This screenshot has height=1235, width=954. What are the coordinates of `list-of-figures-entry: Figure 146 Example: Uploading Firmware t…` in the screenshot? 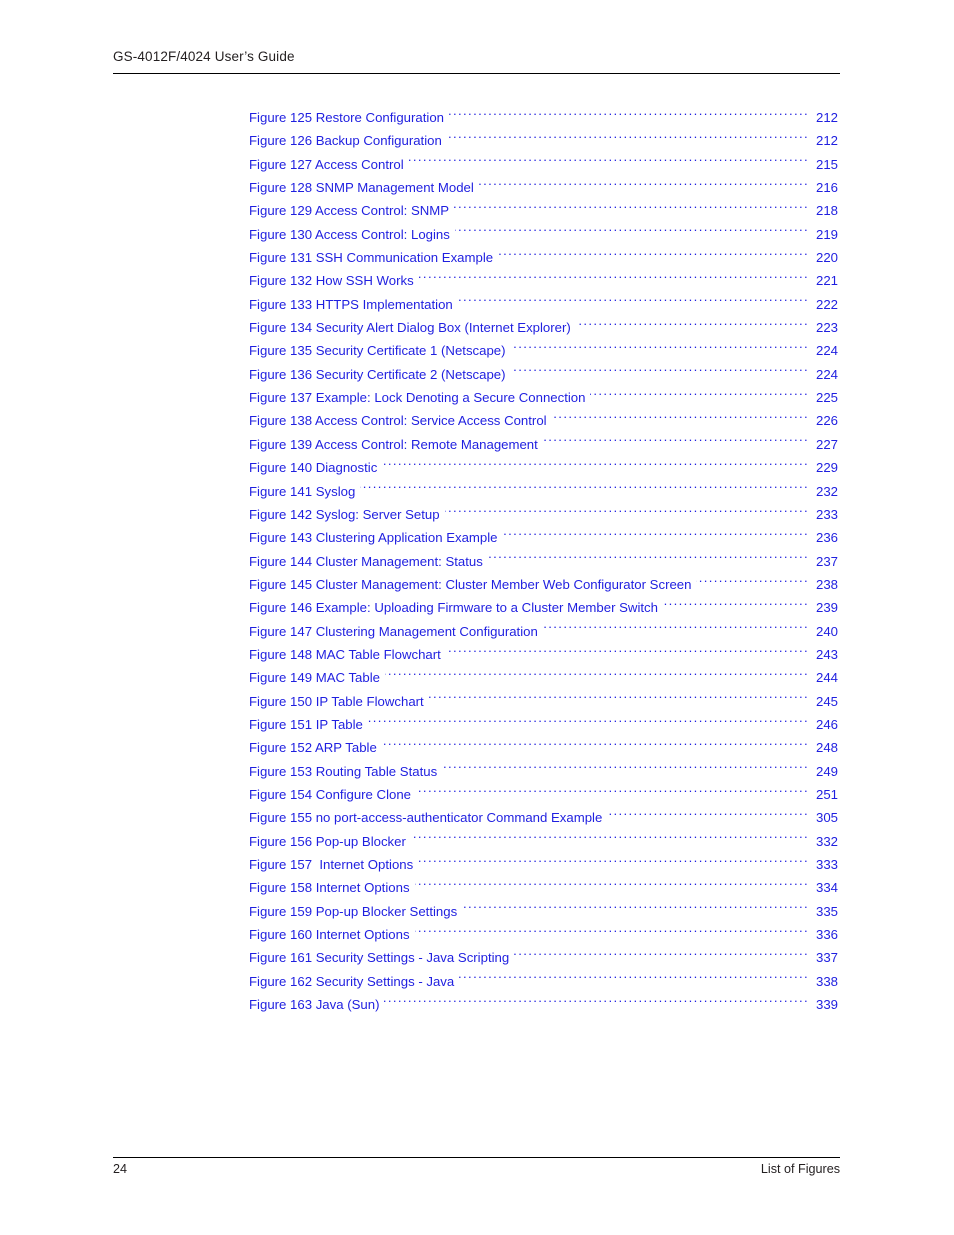 It's located at (543, 607).